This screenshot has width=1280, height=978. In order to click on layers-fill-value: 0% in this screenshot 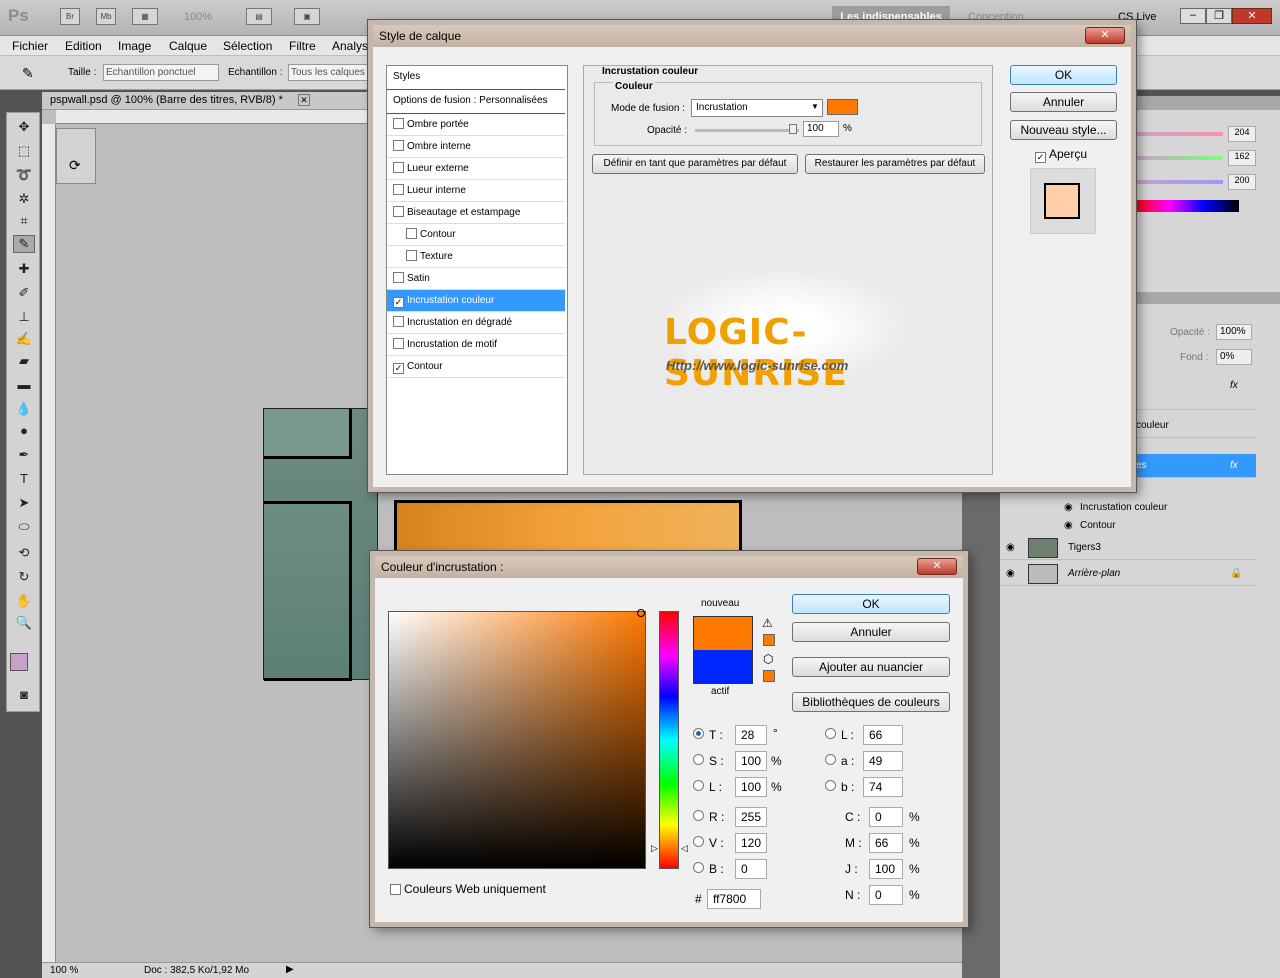, I will do `click(1234, 357)`.